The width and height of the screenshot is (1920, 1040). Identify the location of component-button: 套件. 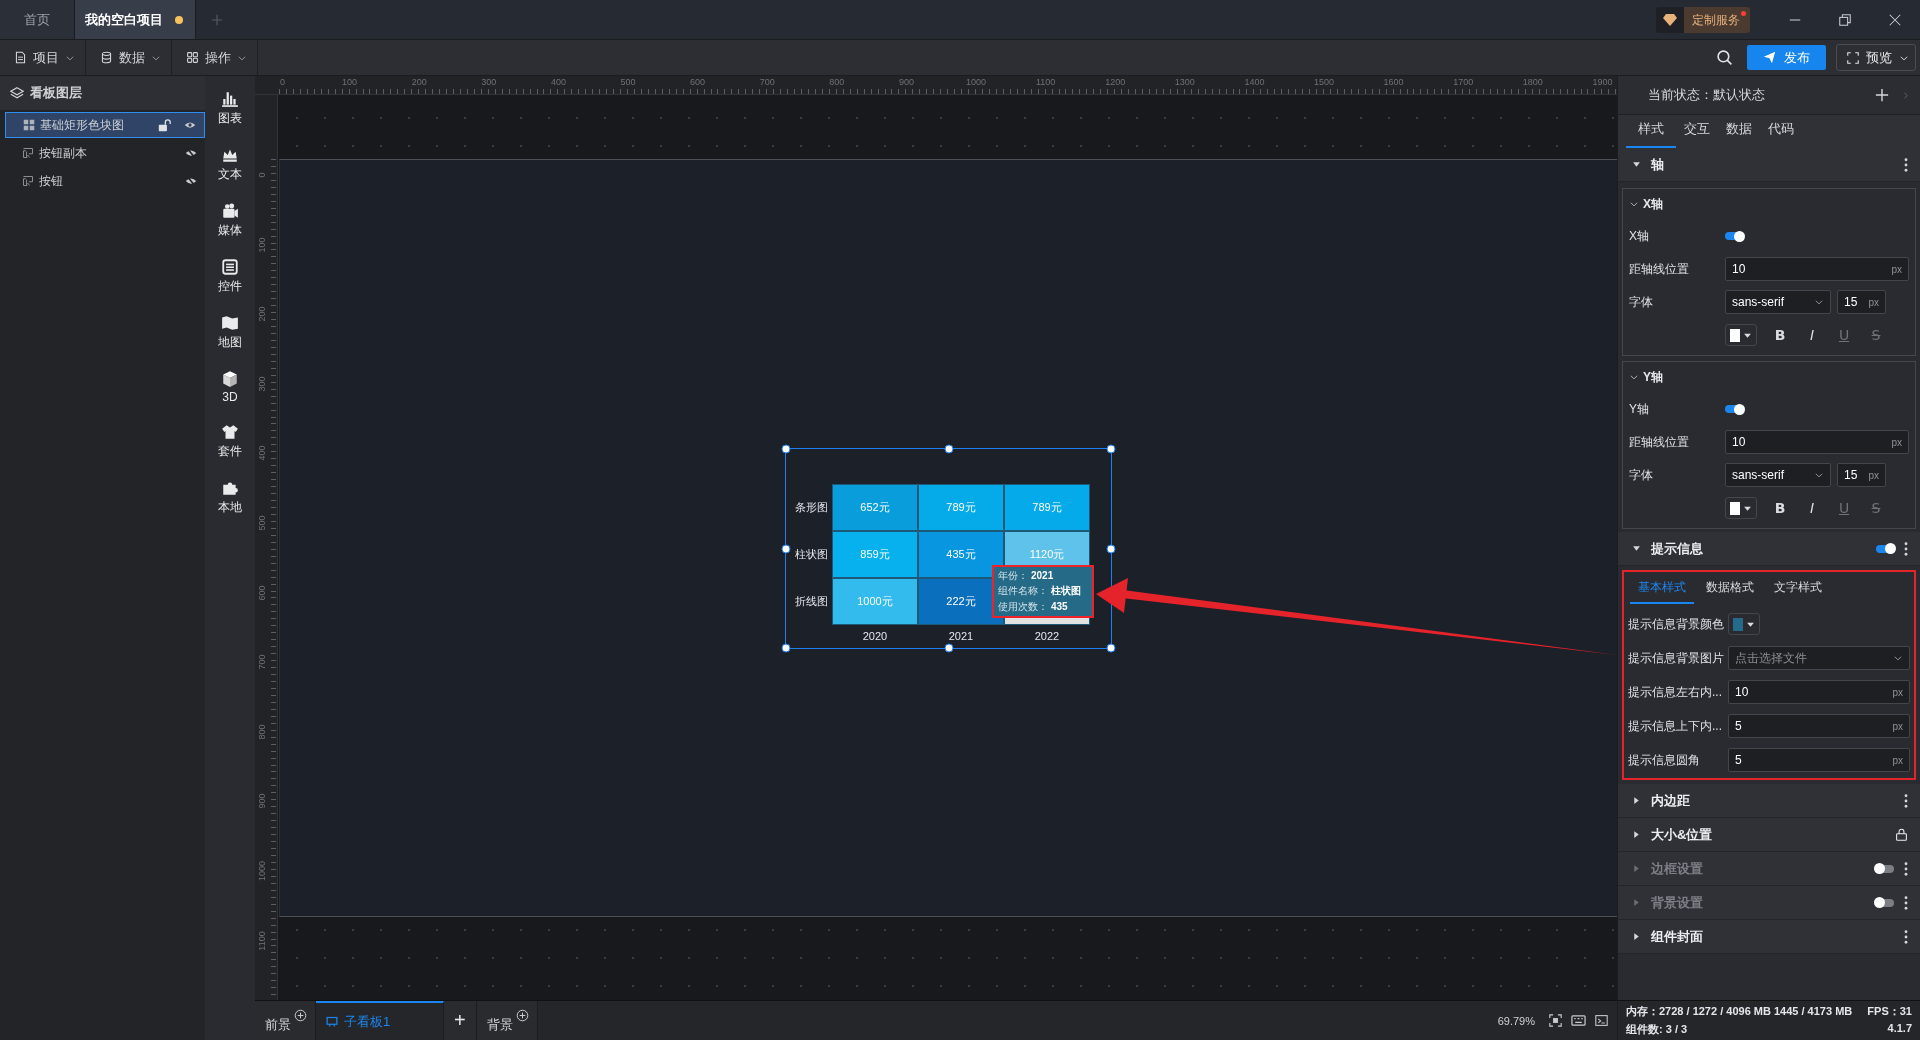
(230, 441).